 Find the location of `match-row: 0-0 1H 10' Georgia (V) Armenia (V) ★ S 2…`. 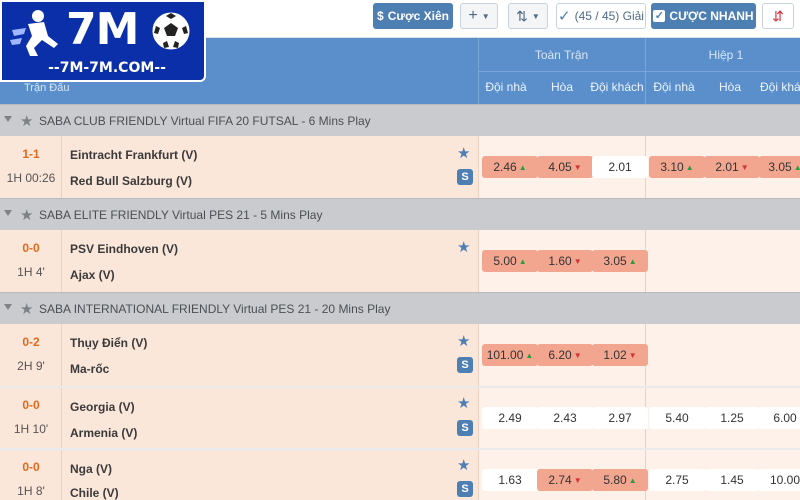

match-row: 0-0 1H 10' Georgia (V) Armenia (V) ★ S 2… is located at coordinates (400, 418).